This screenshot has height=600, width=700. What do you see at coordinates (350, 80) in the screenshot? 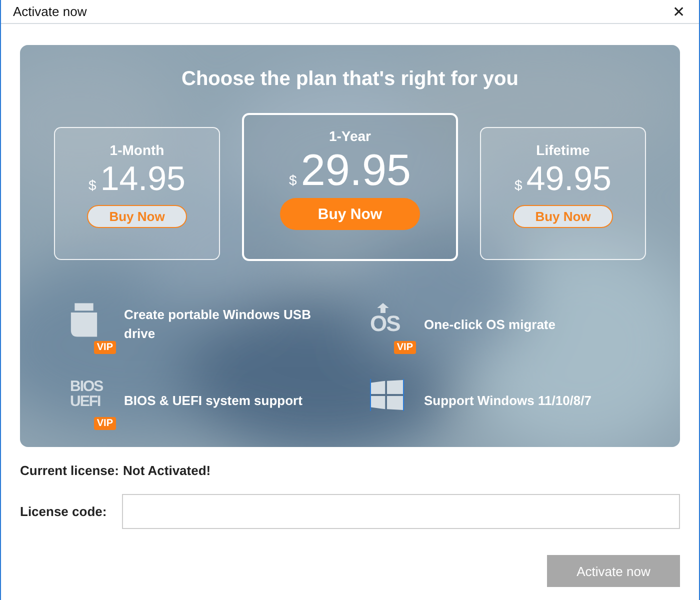
I see `plan-heading: Choose the plan that's right for you` at bounding box center [350, 80].